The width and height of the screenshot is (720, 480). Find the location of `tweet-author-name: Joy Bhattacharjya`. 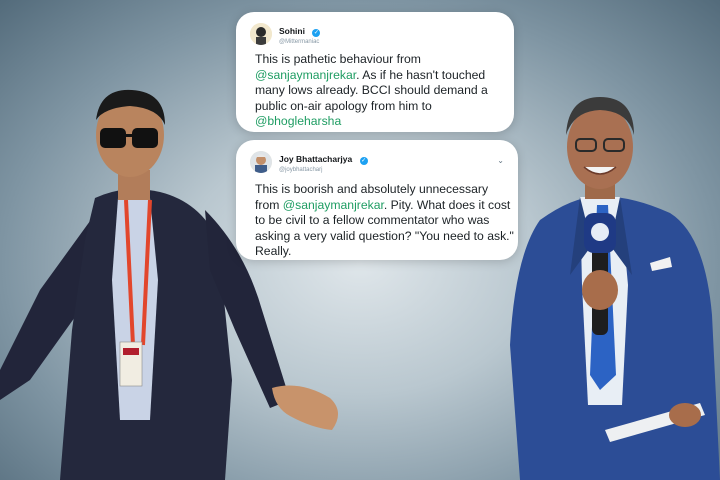

tweet-author-name: Joy Bhattacharjya is located at coordinates (315, 159).